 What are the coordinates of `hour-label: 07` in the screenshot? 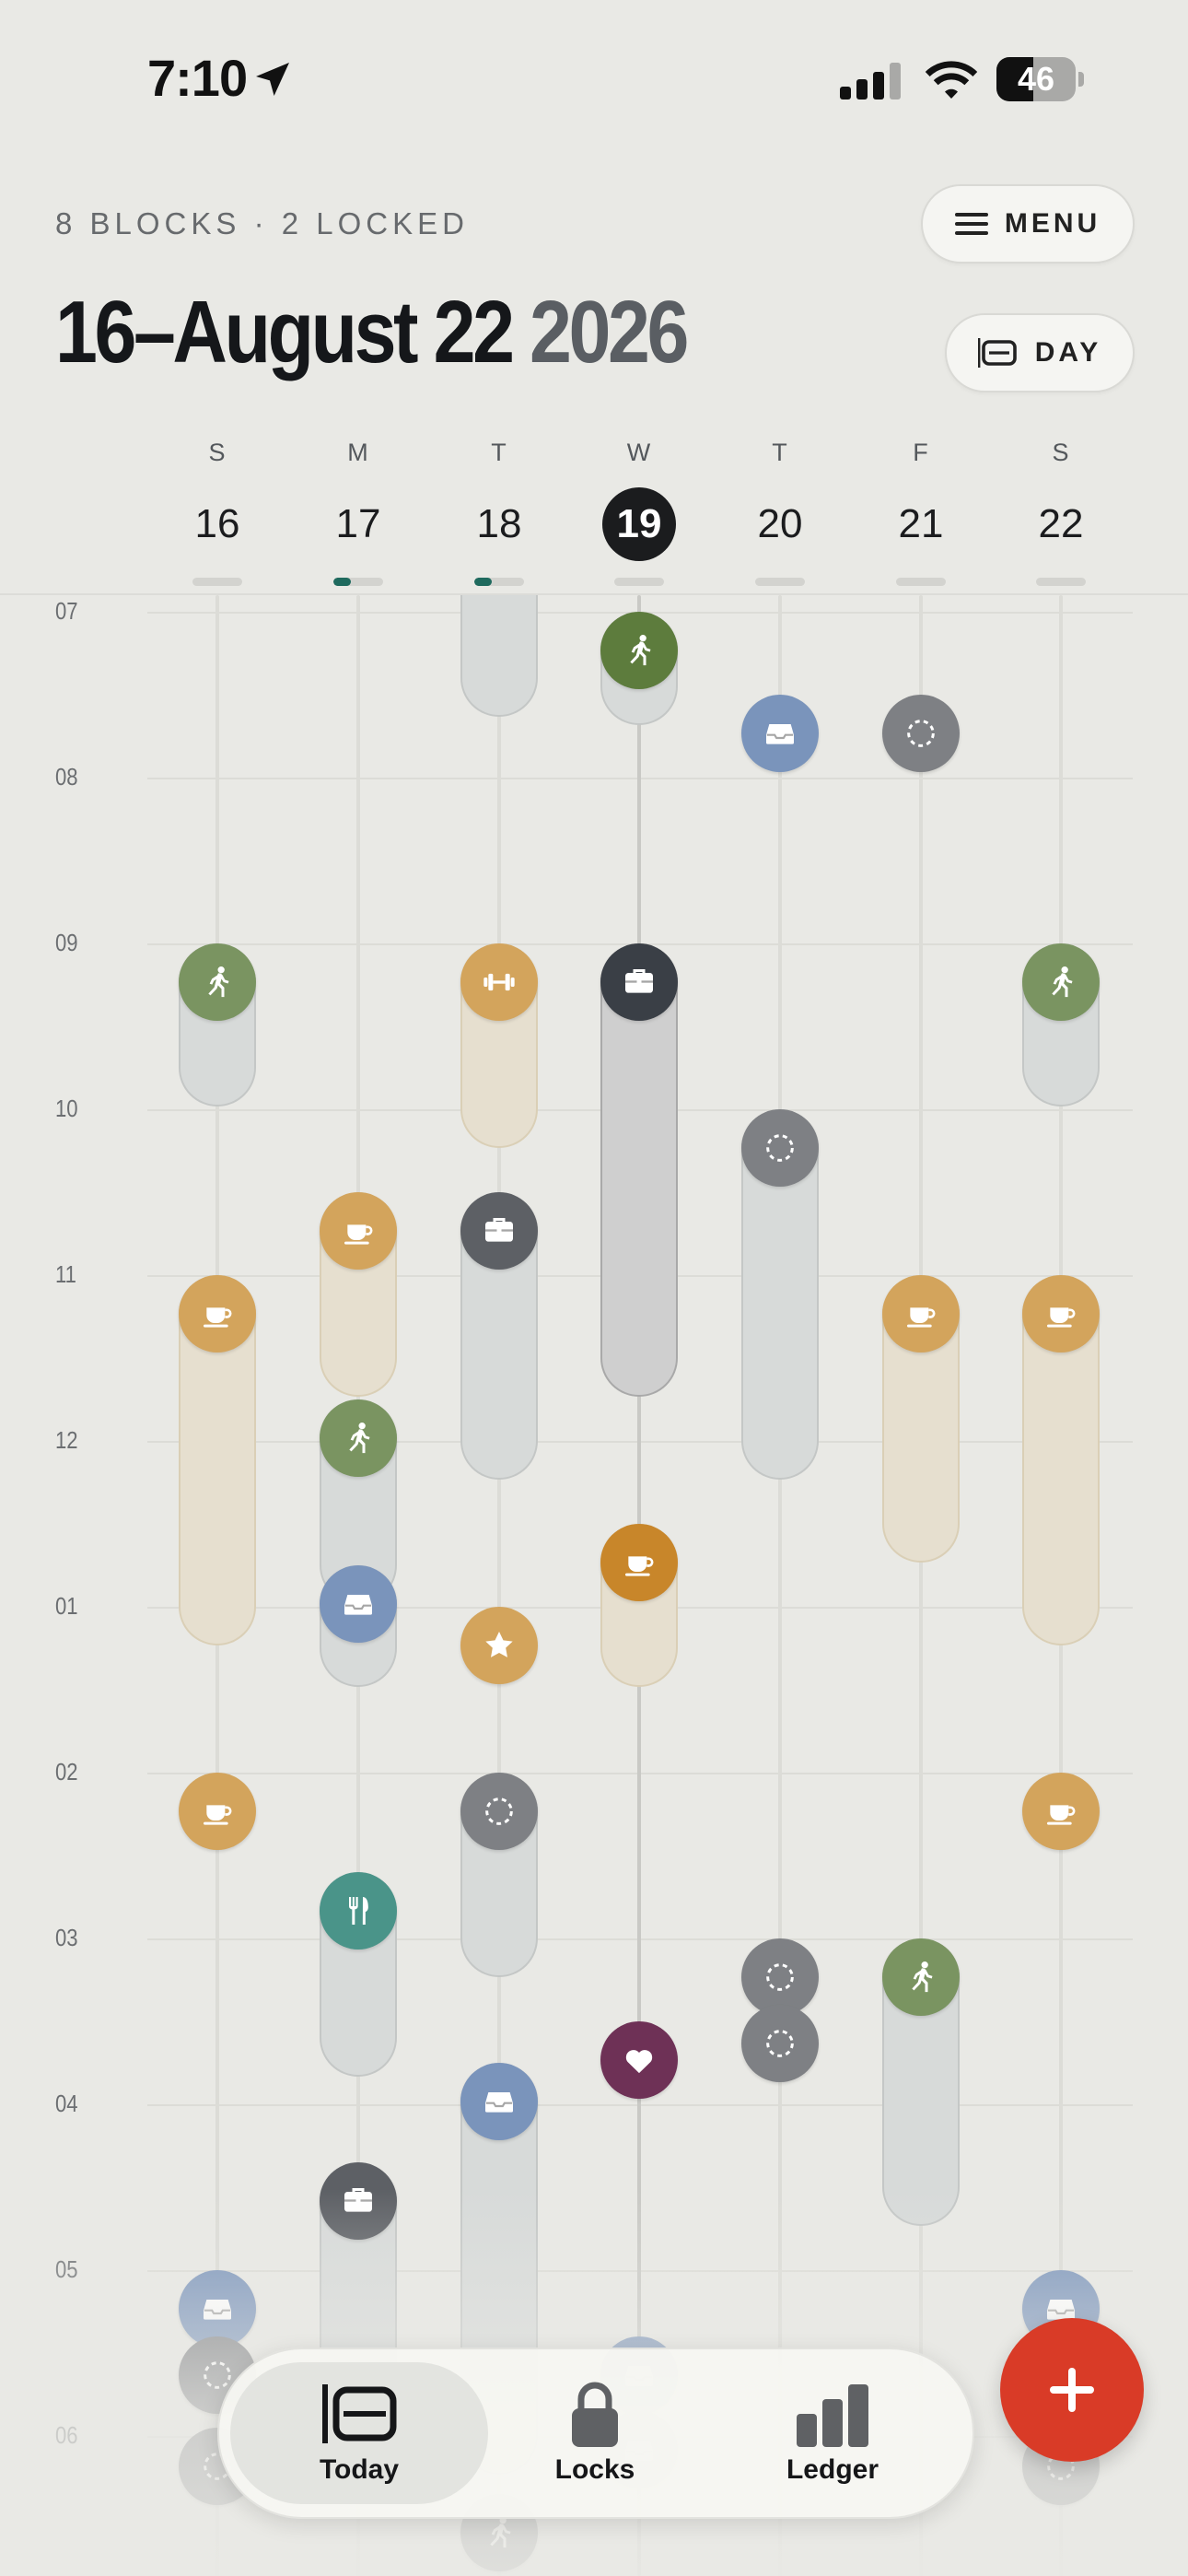 It's located at (66, 611).